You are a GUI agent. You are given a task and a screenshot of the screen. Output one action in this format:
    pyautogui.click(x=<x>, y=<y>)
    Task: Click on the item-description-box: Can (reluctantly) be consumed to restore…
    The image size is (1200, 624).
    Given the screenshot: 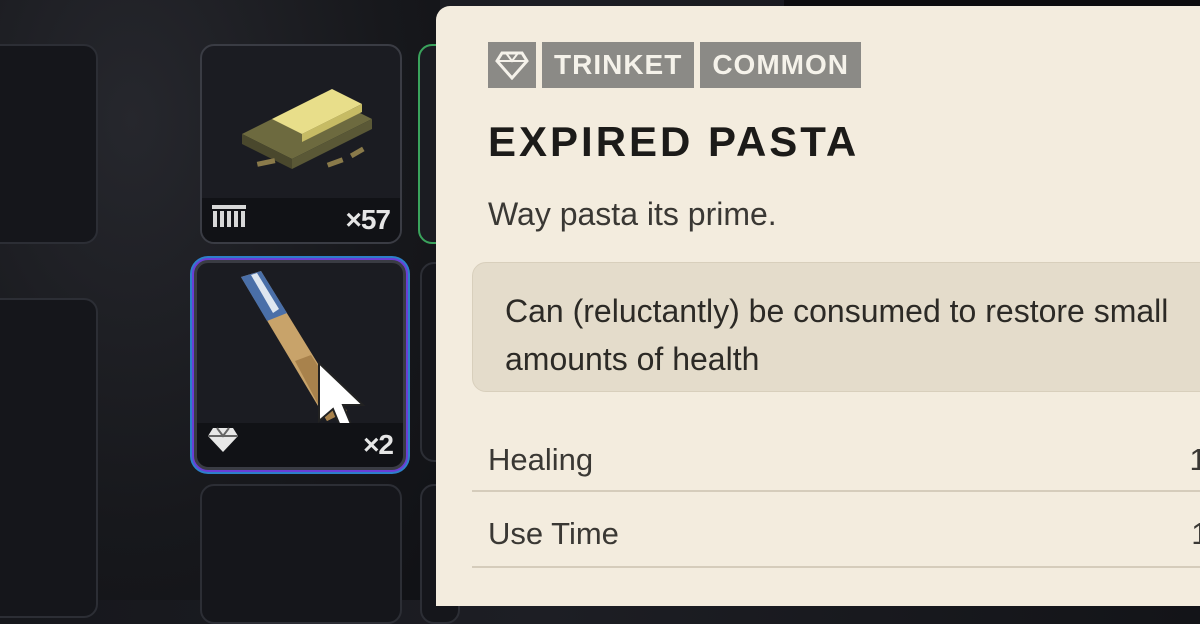 What is the action you would take?
    pyautogui.click(x=836, y=327)
    